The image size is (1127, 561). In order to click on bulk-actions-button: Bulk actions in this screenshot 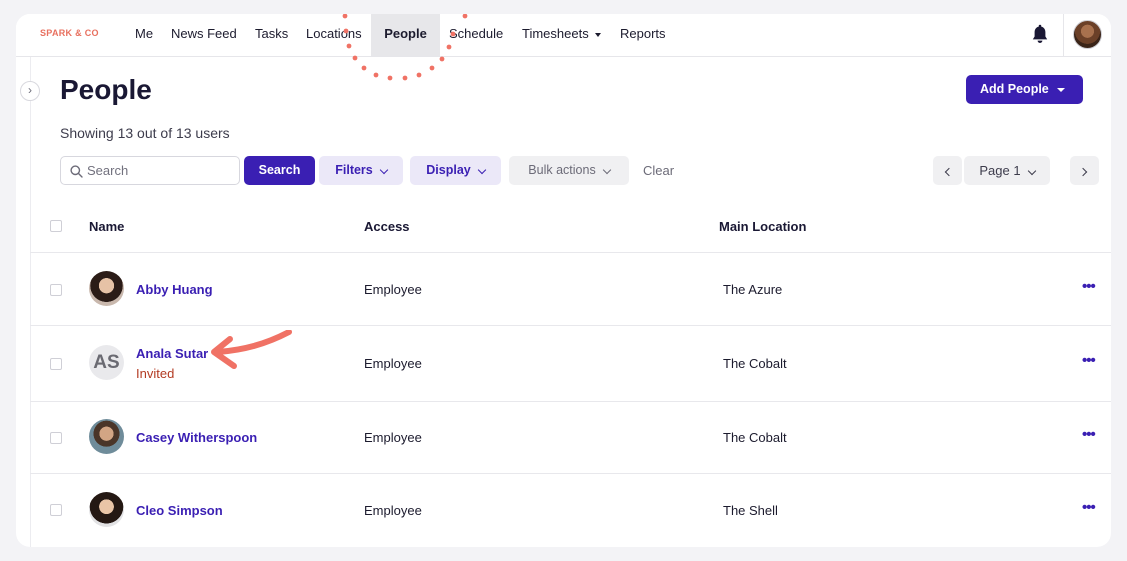, I will do `click(569, 170)`.